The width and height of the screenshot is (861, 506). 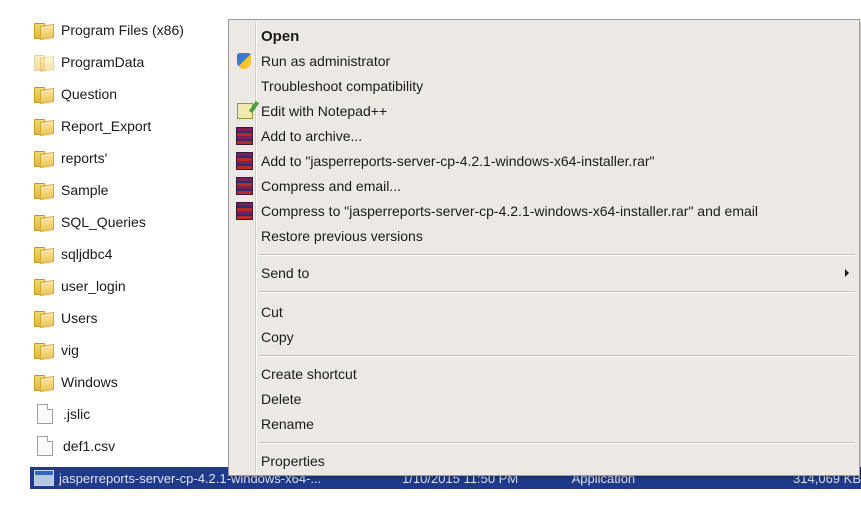 I want to click on file-name: Users, so click(x=79, y=318).